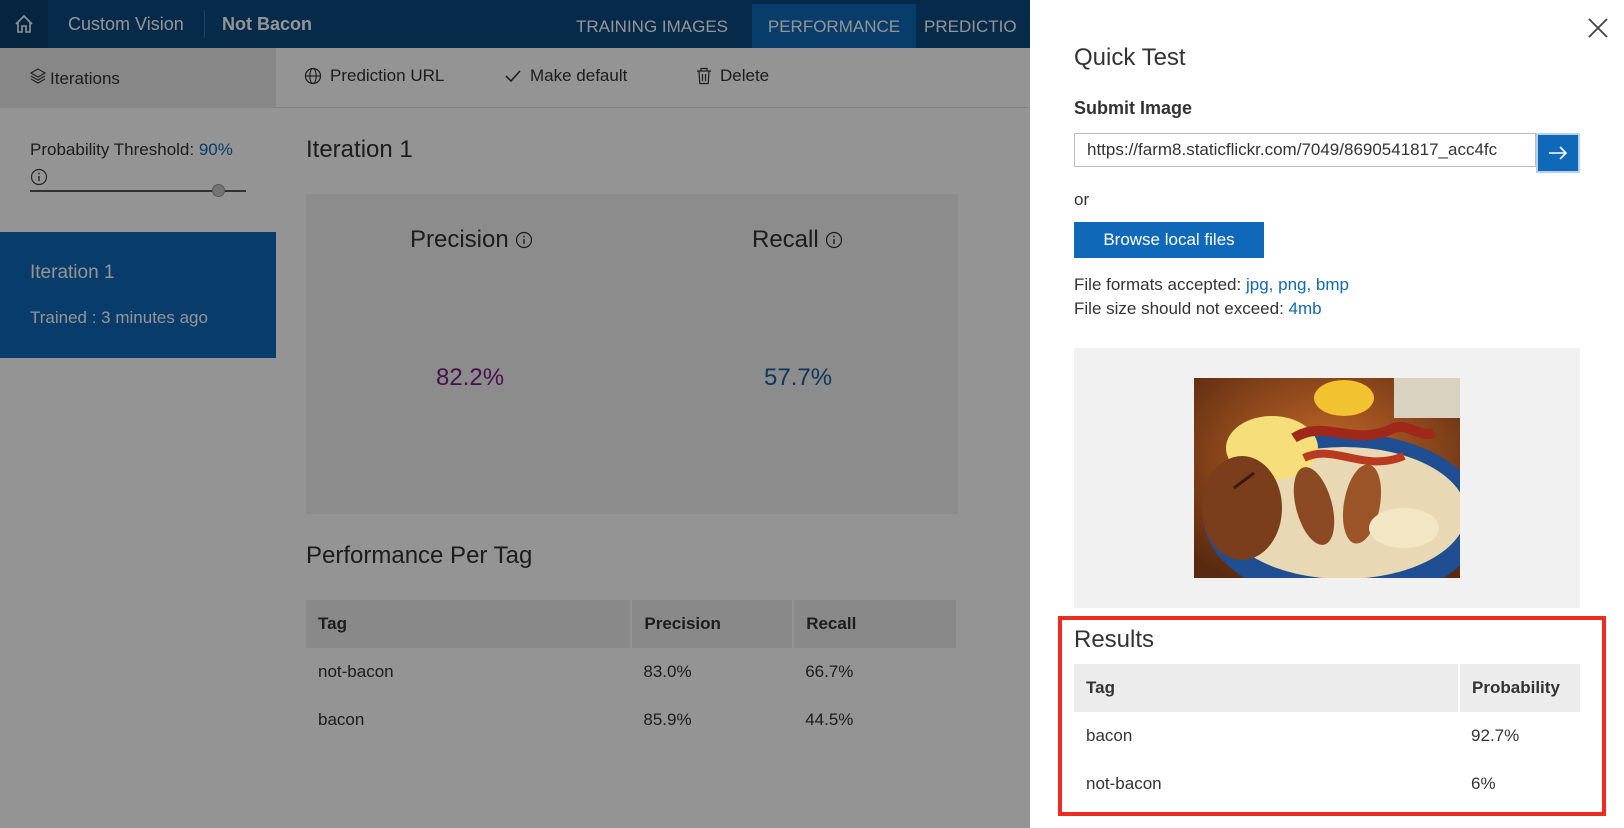  I want to click on browse-local-files-button: Browse local files, so click(1169, 240).